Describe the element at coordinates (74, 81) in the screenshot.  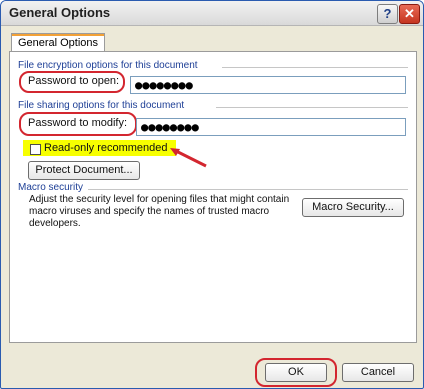
I see `password-open-label: Password to open:` at that location.